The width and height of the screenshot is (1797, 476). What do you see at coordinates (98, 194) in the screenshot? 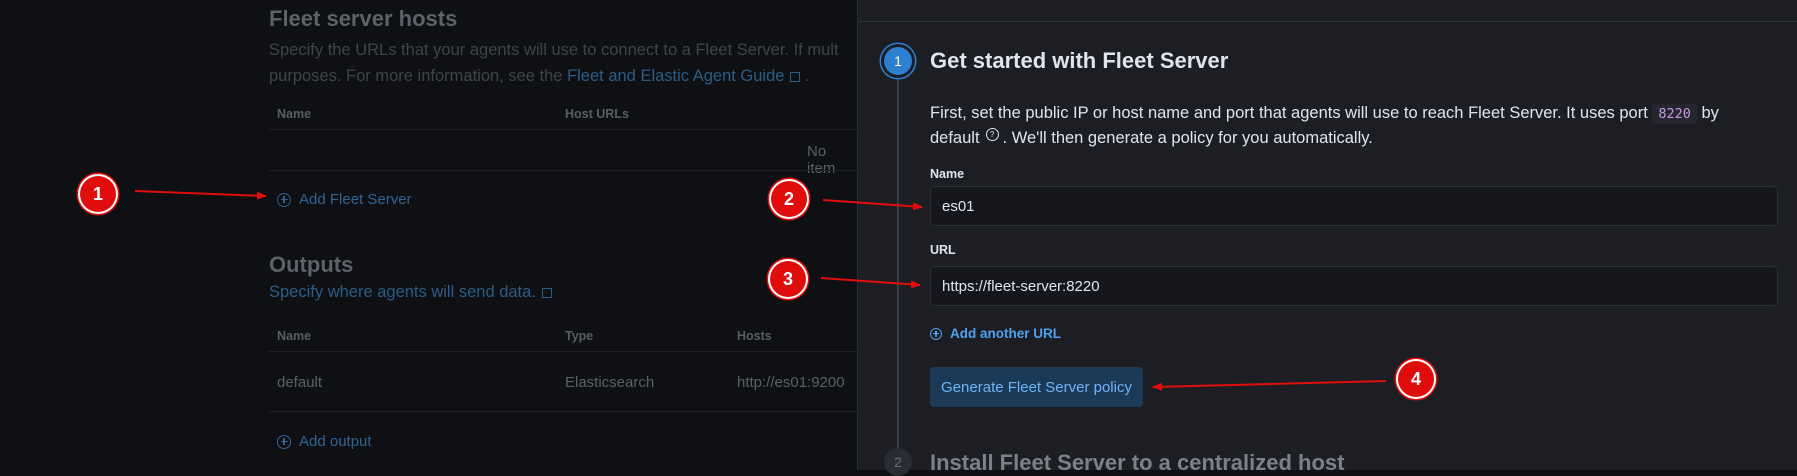
I see `annotation-marker-1: 1` at bounding box center [98, 194].